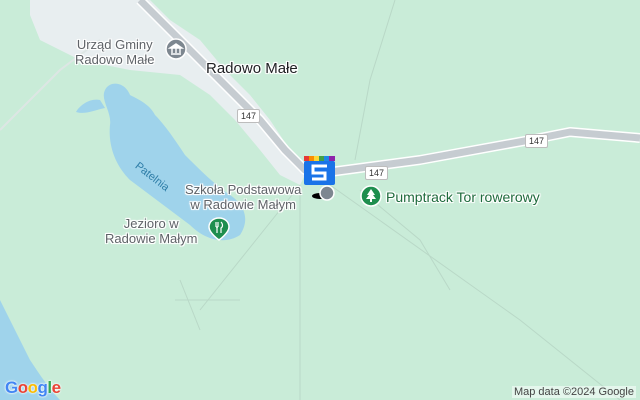  Describe the element at coordinates (90, 106) in the screenshot. I see `lake-inlet` at that location.